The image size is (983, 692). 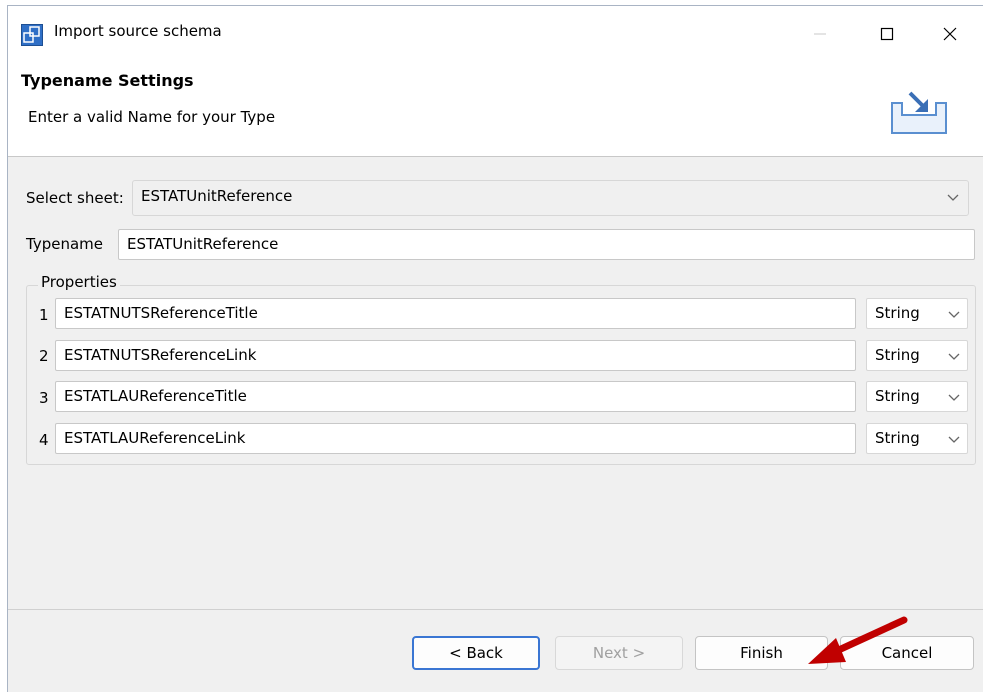 I want to click on property-name-input: ESTATNUTSReferenceLink, so click(x=455, y=355).